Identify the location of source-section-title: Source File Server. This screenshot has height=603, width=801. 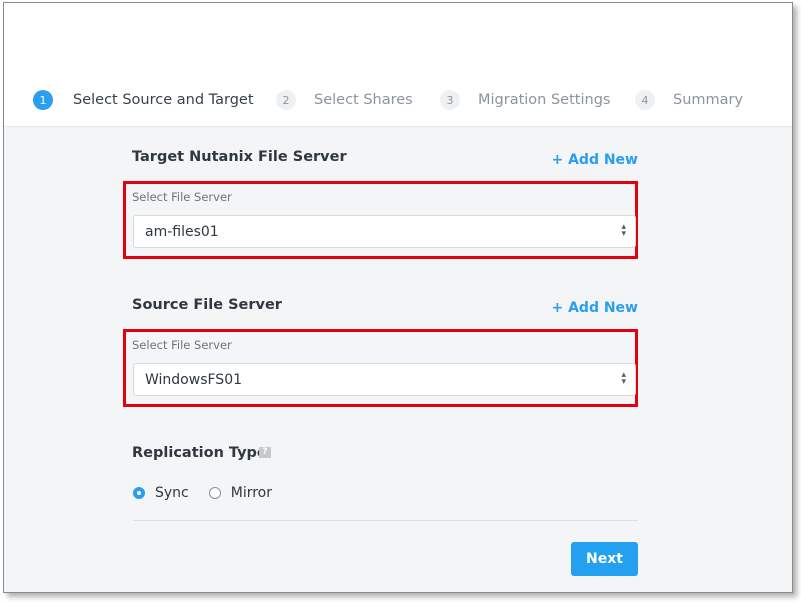
(207, 305).